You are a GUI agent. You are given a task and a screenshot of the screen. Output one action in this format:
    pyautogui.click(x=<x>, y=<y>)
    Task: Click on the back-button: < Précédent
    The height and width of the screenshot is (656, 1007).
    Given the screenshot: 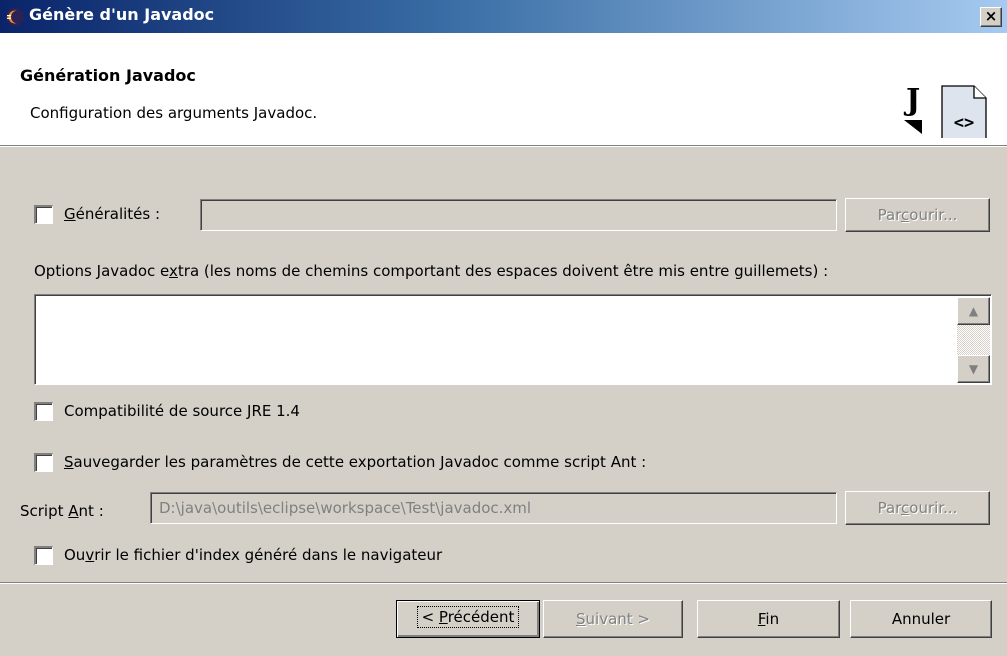 What is the action you would take?
    pyautogui.click(x=468, y=619)
    